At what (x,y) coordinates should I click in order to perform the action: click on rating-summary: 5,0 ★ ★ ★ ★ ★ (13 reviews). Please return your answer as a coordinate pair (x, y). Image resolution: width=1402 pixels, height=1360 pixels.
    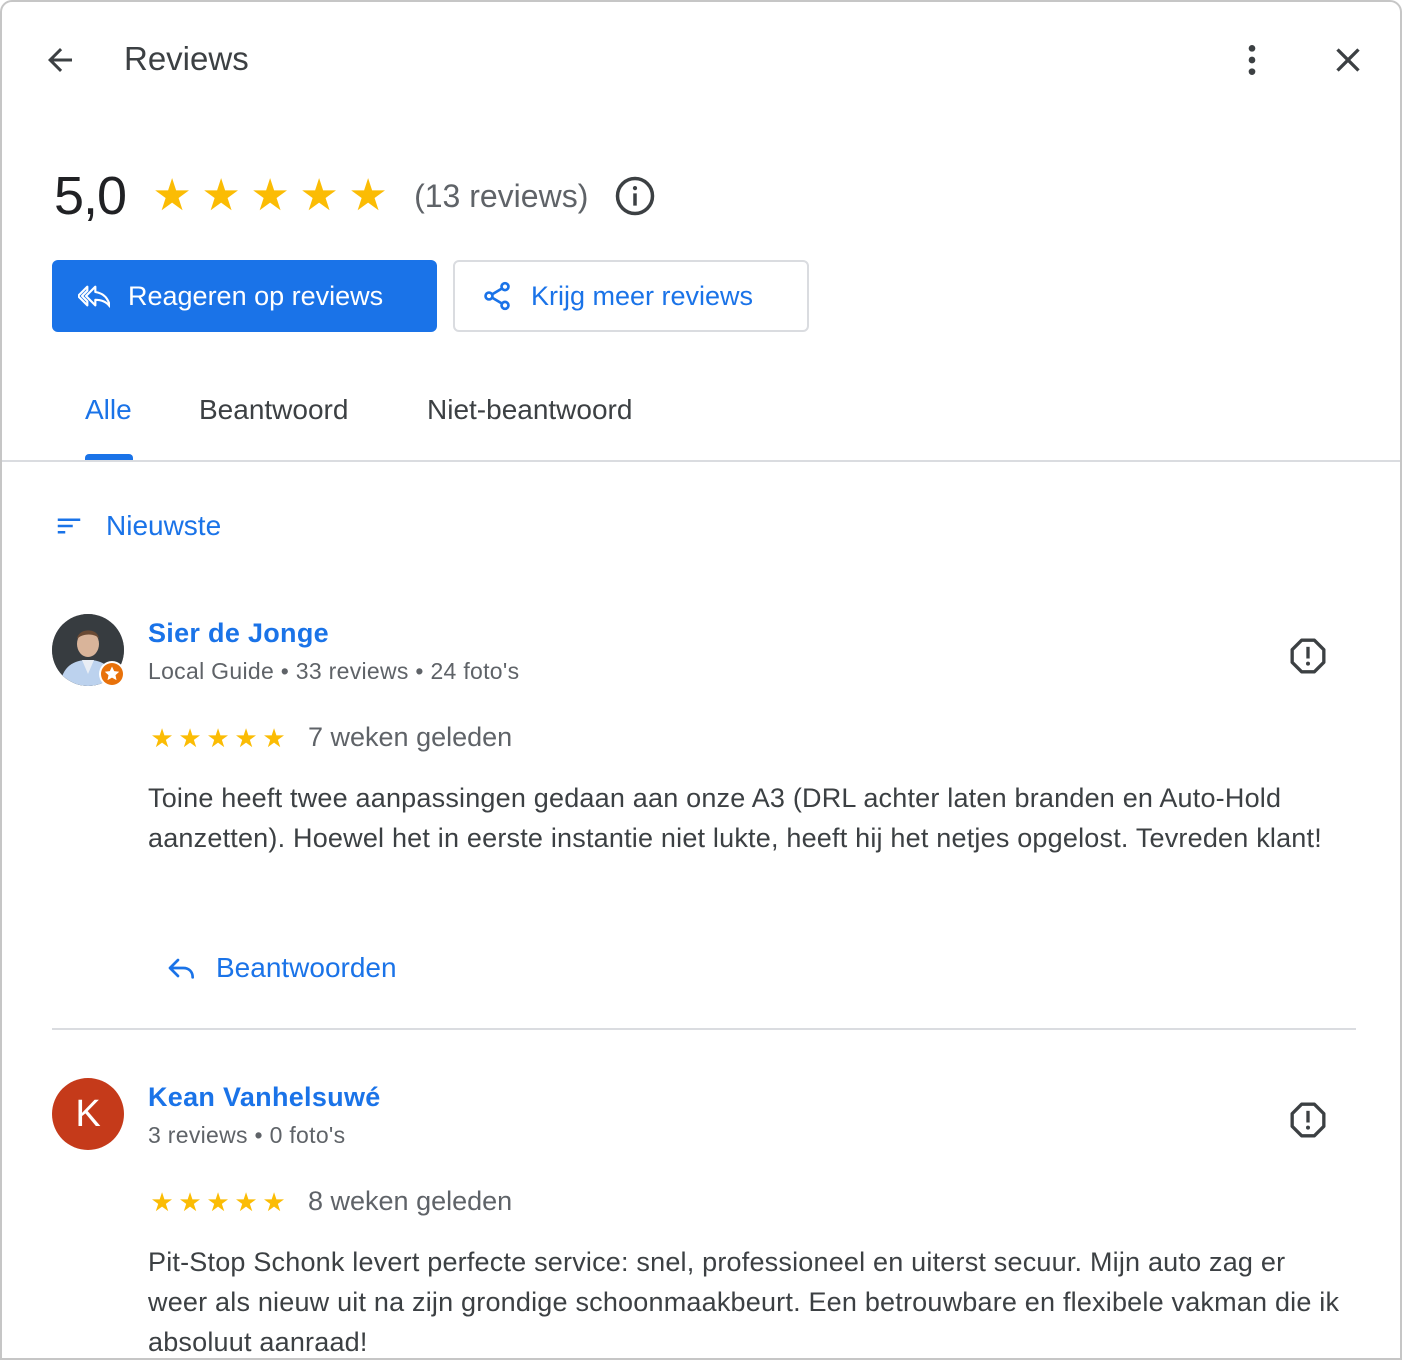
    Looking at the image, I should click on (355, 196).